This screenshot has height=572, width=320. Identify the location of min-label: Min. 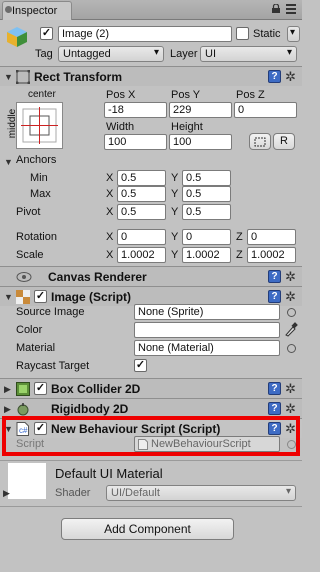
(39, 178).